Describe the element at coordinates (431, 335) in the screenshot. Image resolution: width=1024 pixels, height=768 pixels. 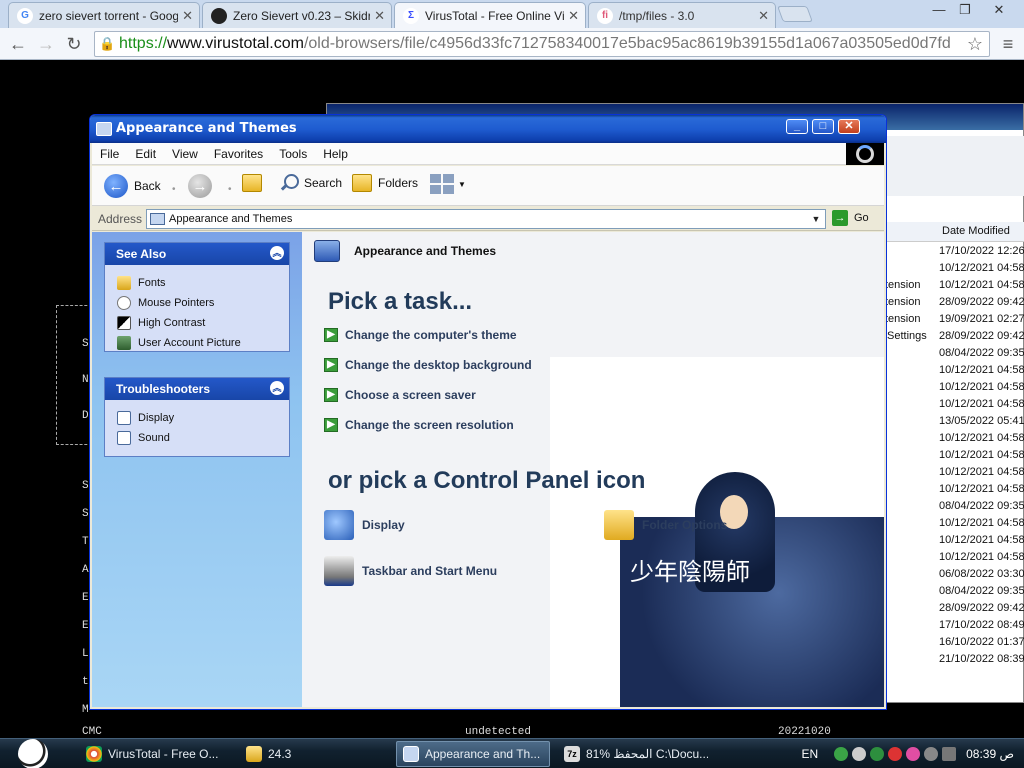
I see `task-label: Change the computer's theme` at that location.